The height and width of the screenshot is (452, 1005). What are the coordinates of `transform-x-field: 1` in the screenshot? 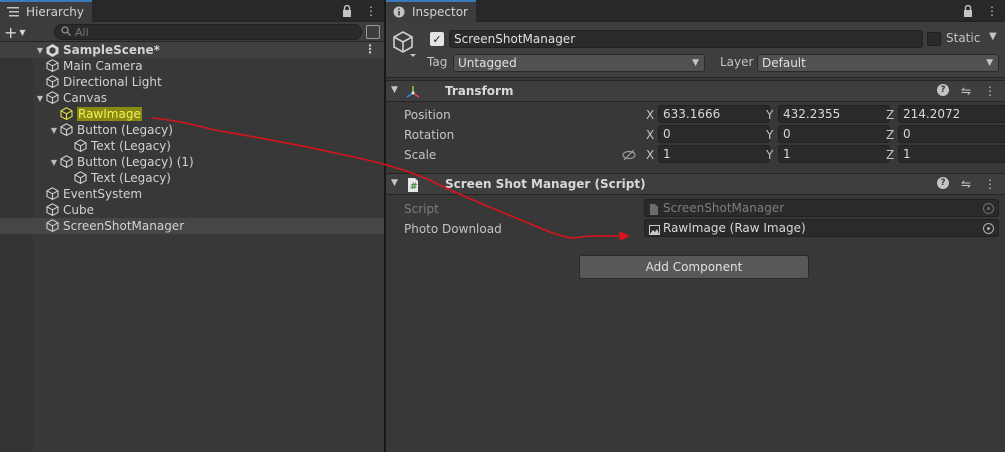 It's located at (714, 154).